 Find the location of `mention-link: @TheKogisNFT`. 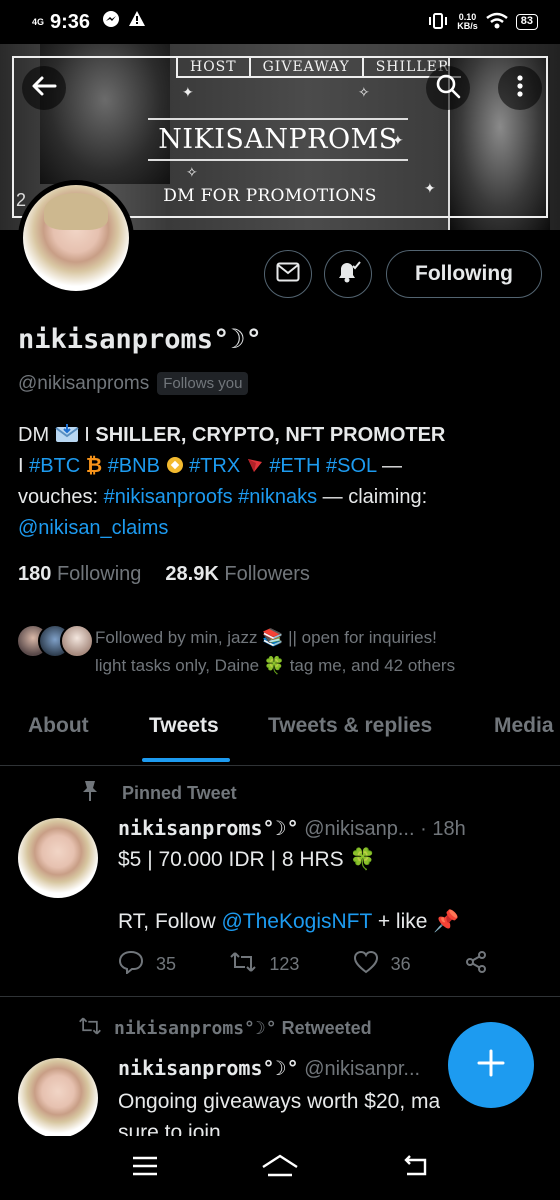

mention-link: @TheKogisNFT is located at coordinates (296, 921).